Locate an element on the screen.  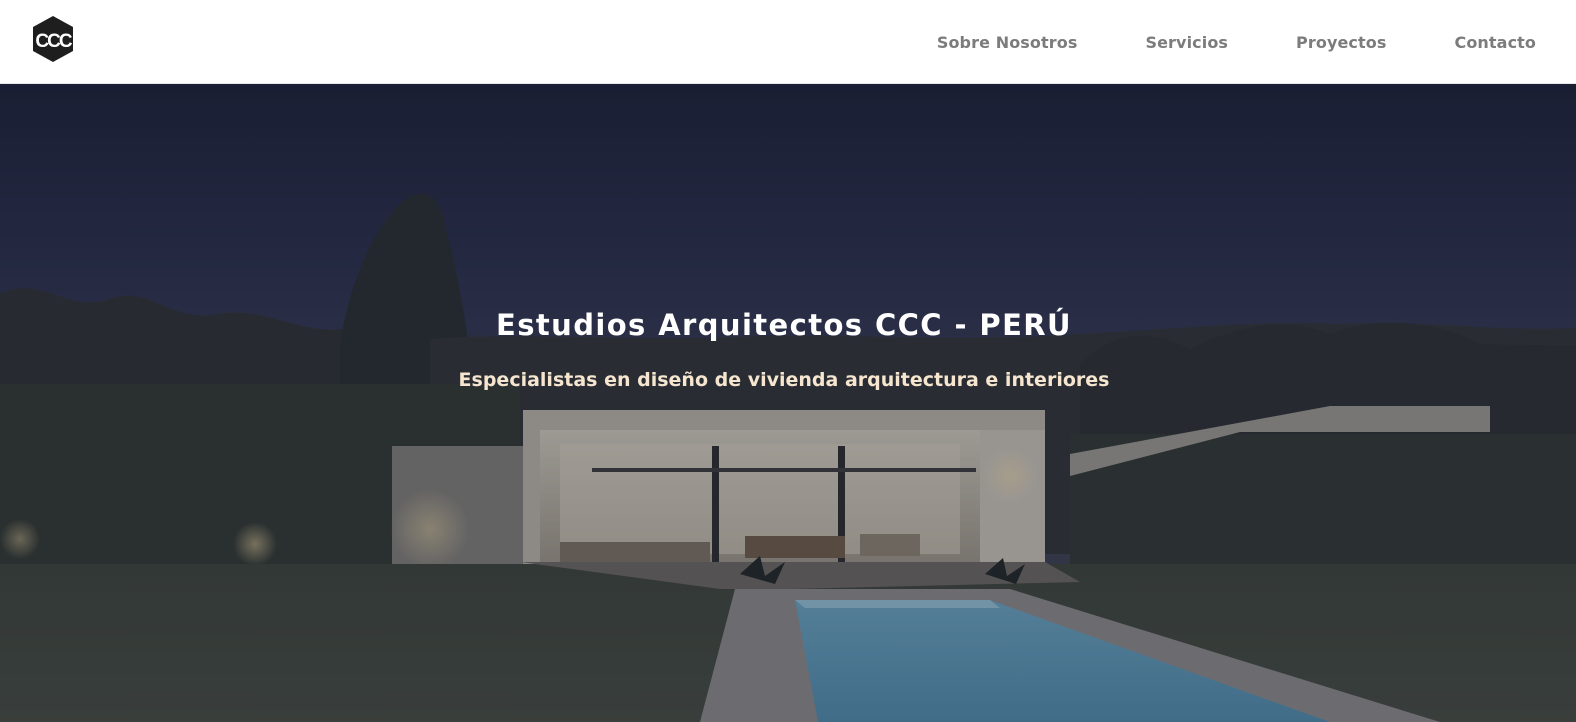
nav-contacto: Contacto is located at coordinates (1496, 42).